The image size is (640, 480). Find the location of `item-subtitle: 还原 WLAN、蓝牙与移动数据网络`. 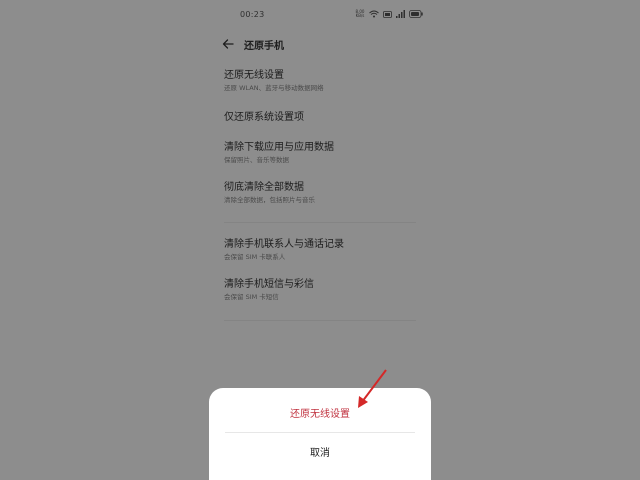

item-subtitle: 还原 WLAN、蓝牙与移动数据网络 is located at coordinates (274, 88).